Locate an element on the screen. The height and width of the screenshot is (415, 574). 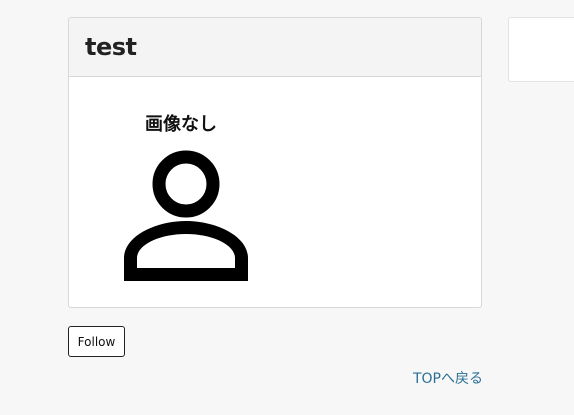
no-image-label: 画像なし is located at coordinates (181, 124).